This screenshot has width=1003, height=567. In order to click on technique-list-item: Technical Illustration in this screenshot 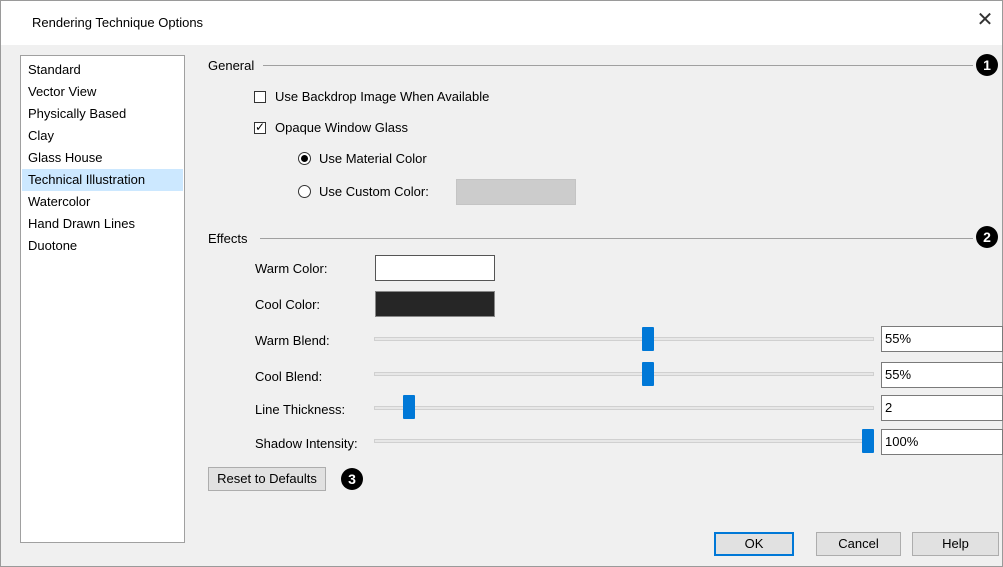, I will do `click(102, 180)`.